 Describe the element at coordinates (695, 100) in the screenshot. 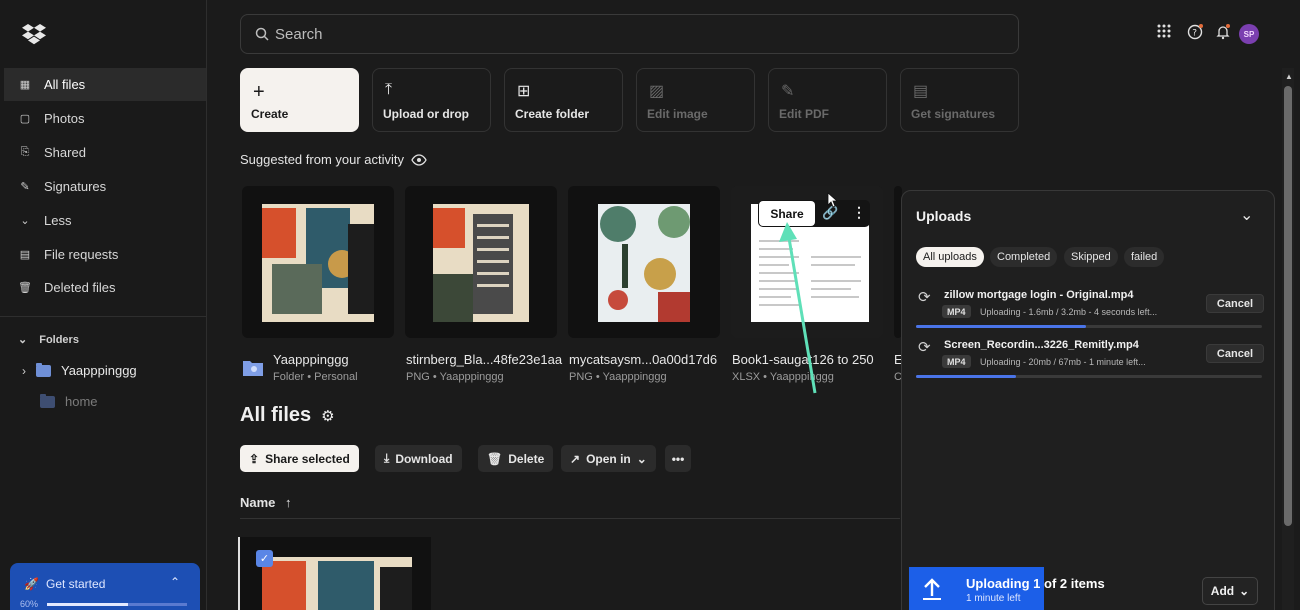

I see `edit-image-button: ▨ Edit image` at that location.